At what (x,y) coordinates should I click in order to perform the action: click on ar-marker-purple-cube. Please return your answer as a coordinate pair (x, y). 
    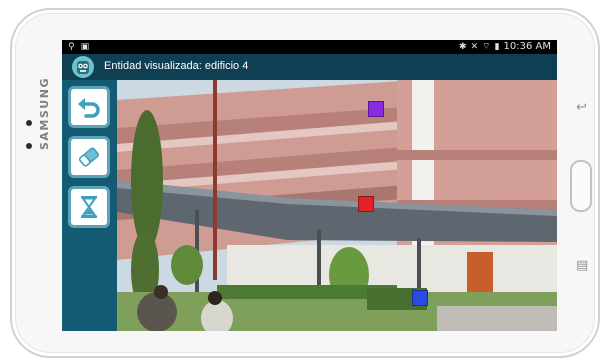
    Looking at the image, I should click on (376, 109).